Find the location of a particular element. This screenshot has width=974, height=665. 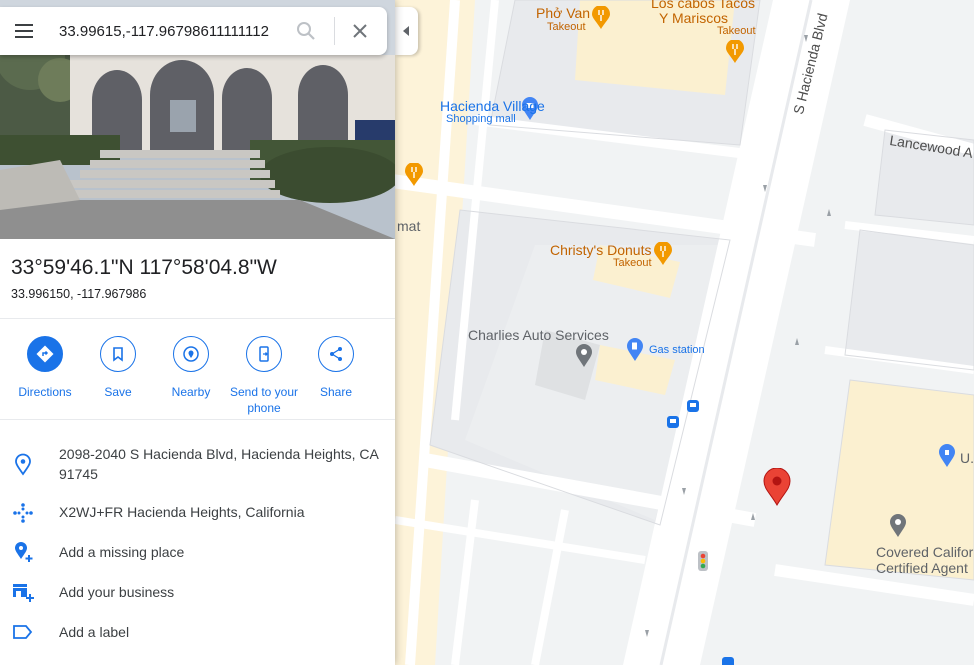

location-pin-icon is located at coordinates (23, 464).